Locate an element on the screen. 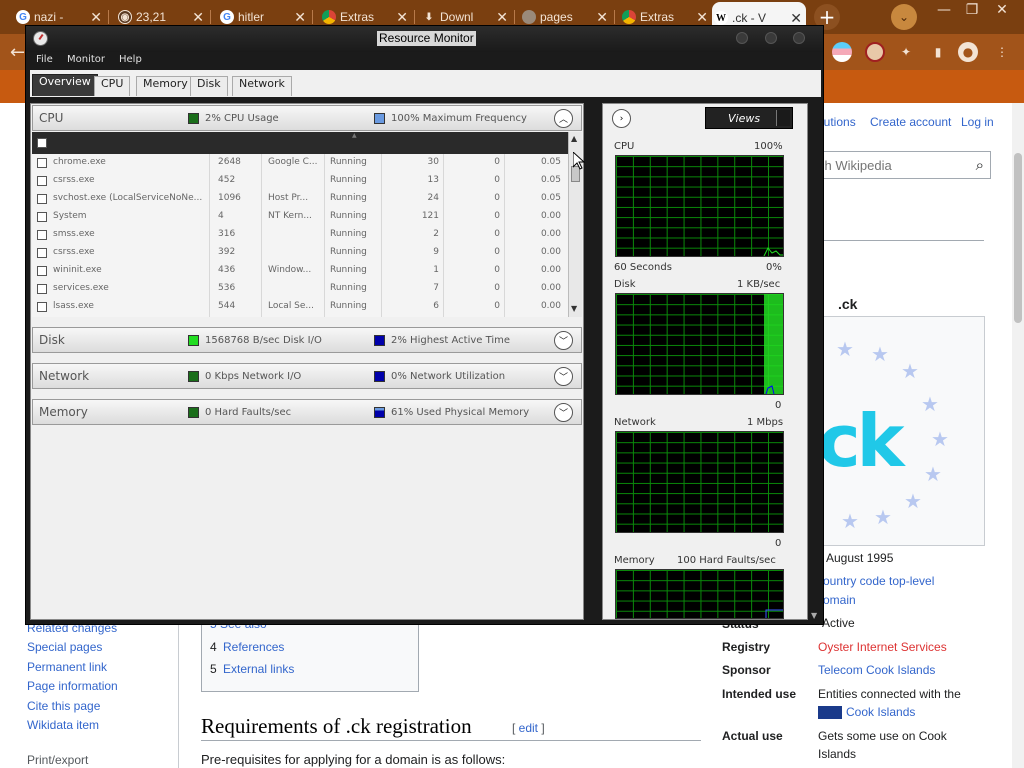  tab-search-button: ⌄ is located at coordinates (904, 17).